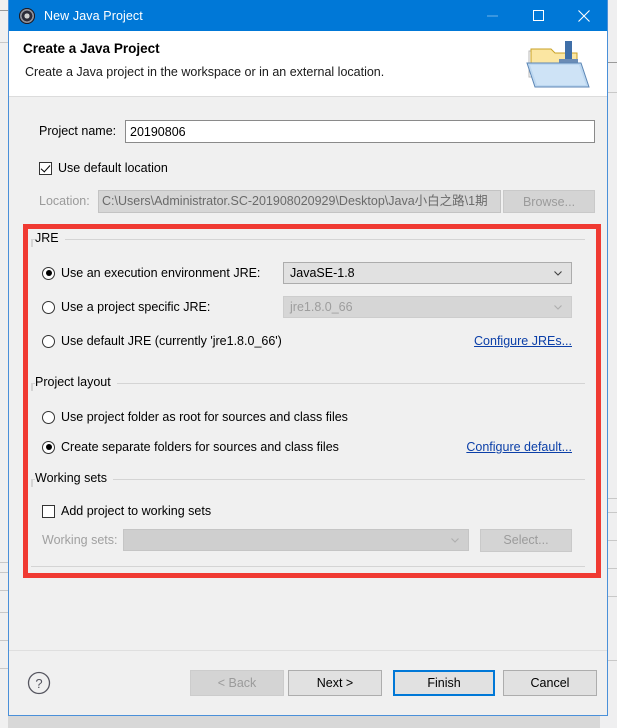 The image size is (617, 728). What do you see at coordinates (161, 273) in the screenshot?
I see `jre-option-0-label: Use an execution environment JRE:` at bounding box center [161, 273].